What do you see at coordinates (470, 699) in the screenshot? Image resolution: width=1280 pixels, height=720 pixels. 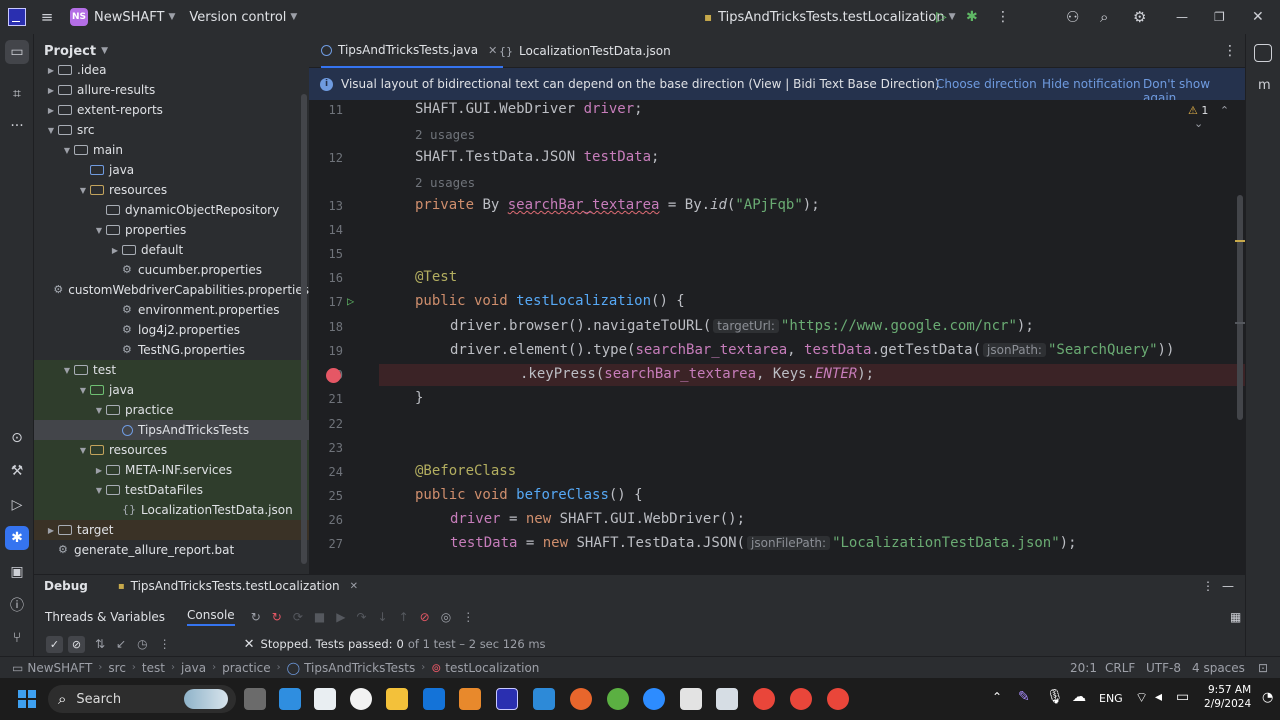 I see `vlc-icon` at bounding box center [470, 699].